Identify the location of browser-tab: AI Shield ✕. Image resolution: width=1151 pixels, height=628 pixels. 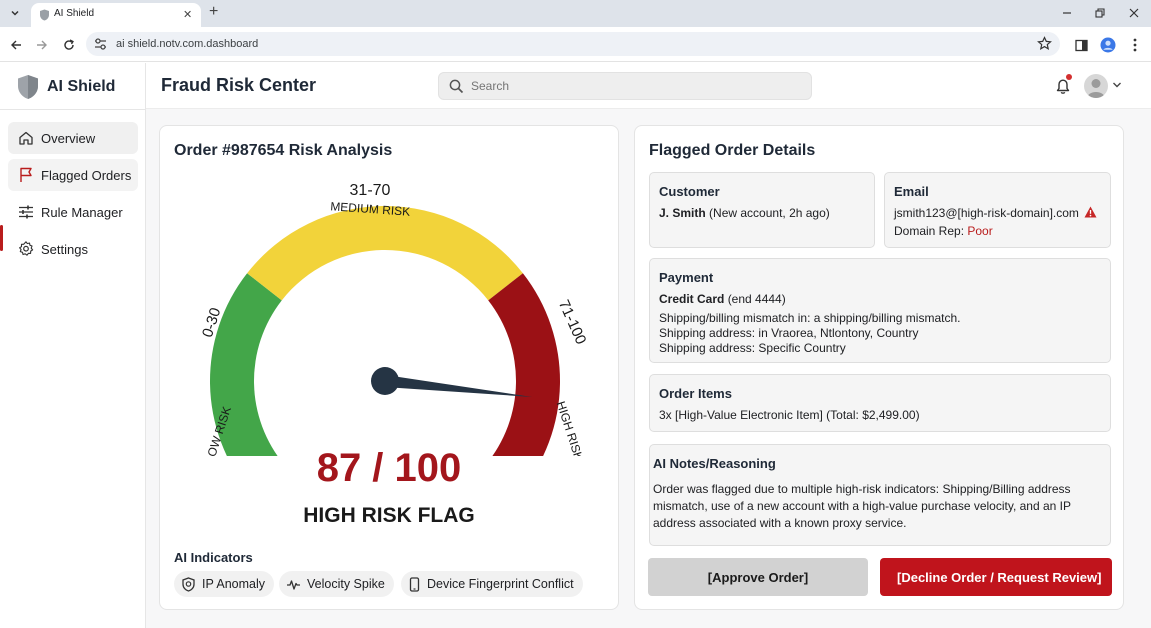
(116, 15).